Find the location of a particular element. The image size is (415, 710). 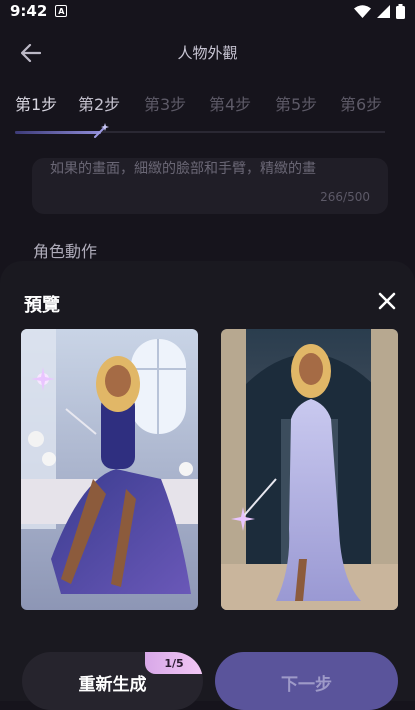

status-time: 9:42 is located at coordinates (29, 11).